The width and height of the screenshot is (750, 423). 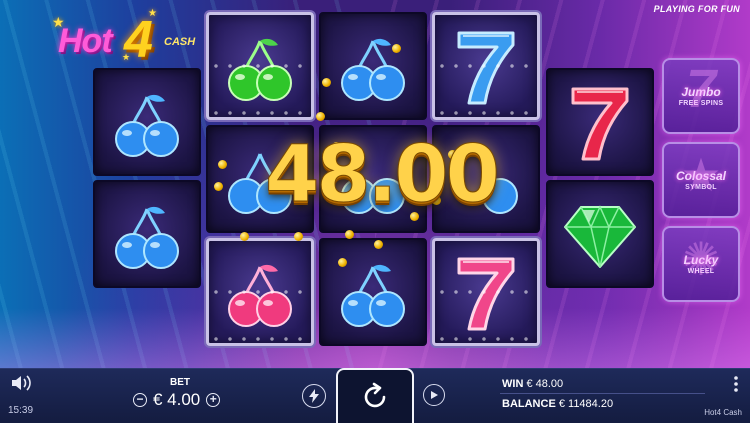 What do you see at coordinates (513, 384) in the screenshot?
I see `win-label: WIN` at bounding box center [513, 384].